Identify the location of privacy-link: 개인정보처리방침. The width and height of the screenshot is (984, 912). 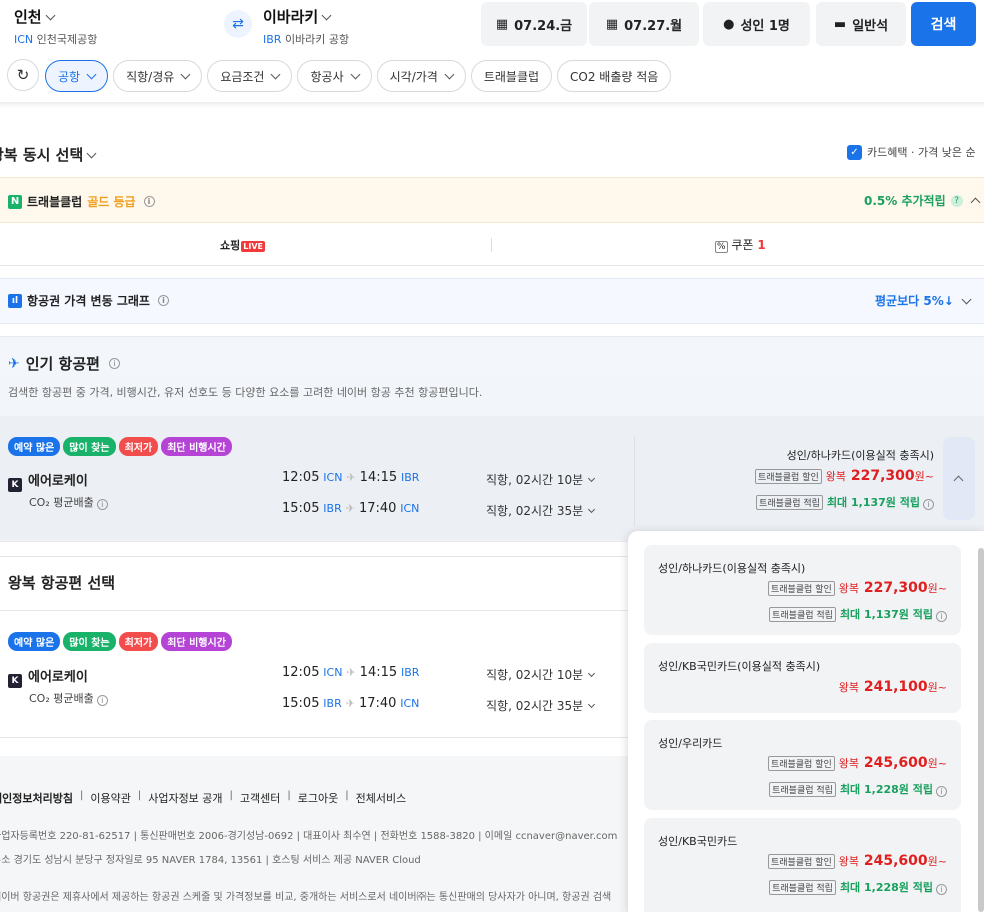
(36, 798).